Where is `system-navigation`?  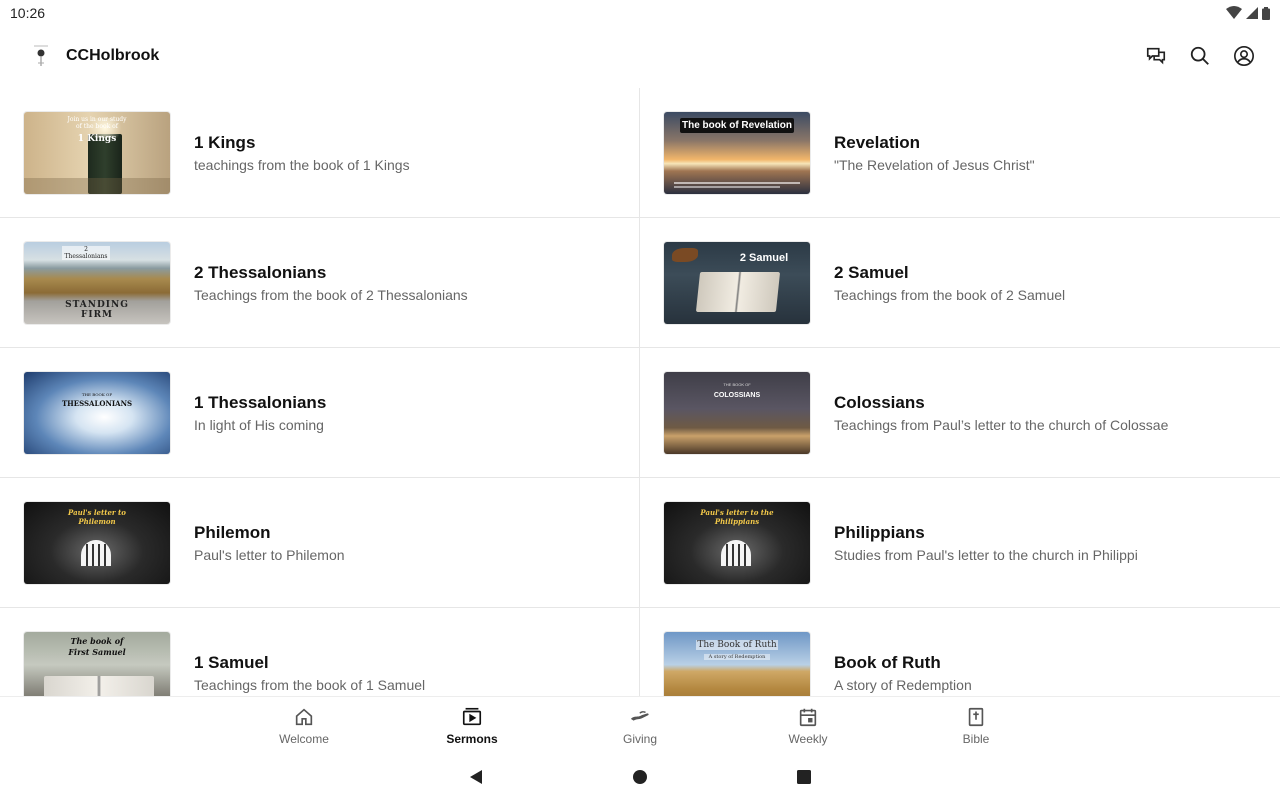
system-navigation is located at coordinates (640, 777).